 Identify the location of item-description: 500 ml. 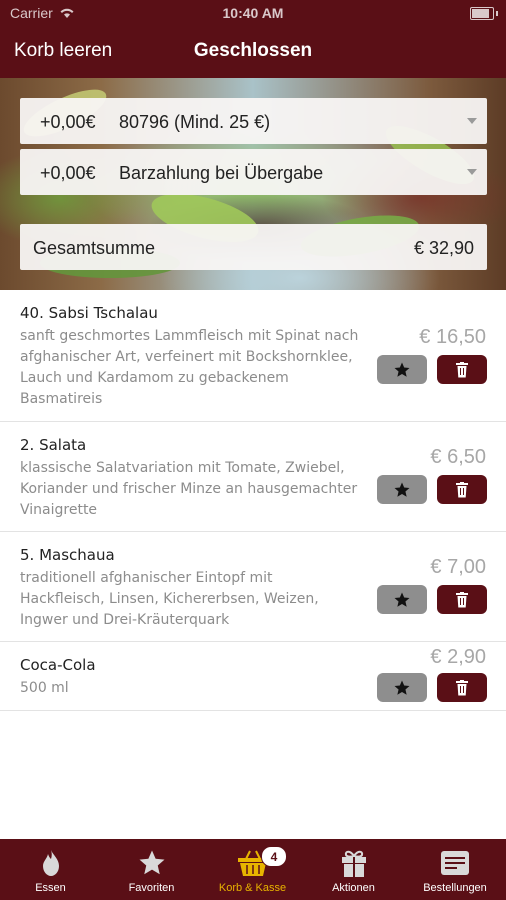
(44, 688).